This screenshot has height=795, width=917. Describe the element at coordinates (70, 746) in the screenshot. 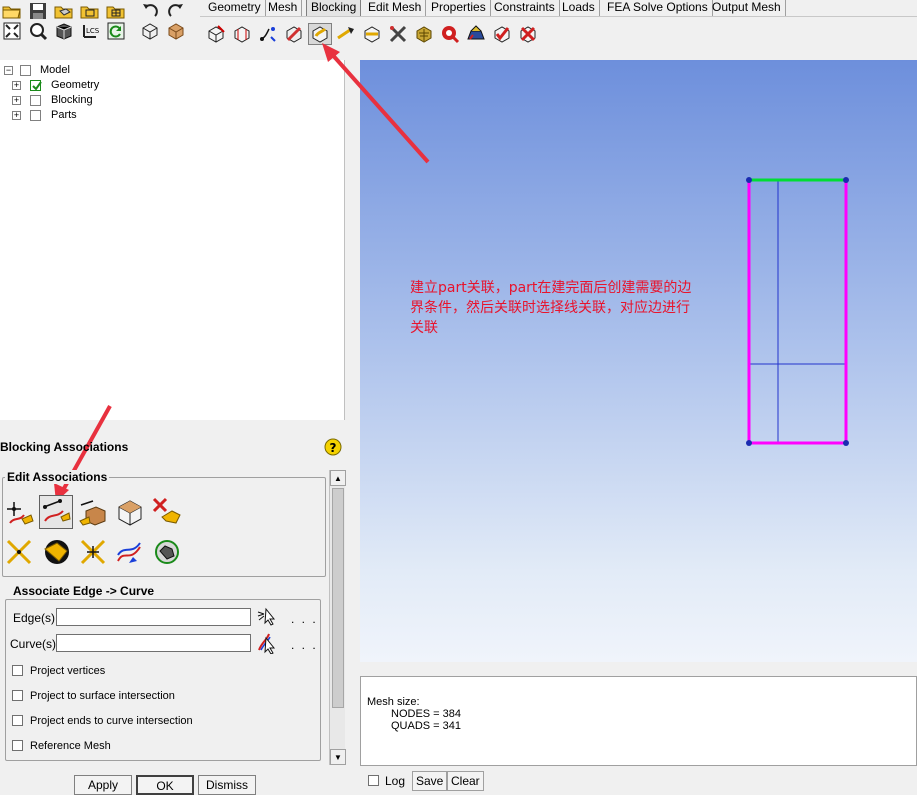

I see `reference-mesh-label: Reference Mesh` at that location.